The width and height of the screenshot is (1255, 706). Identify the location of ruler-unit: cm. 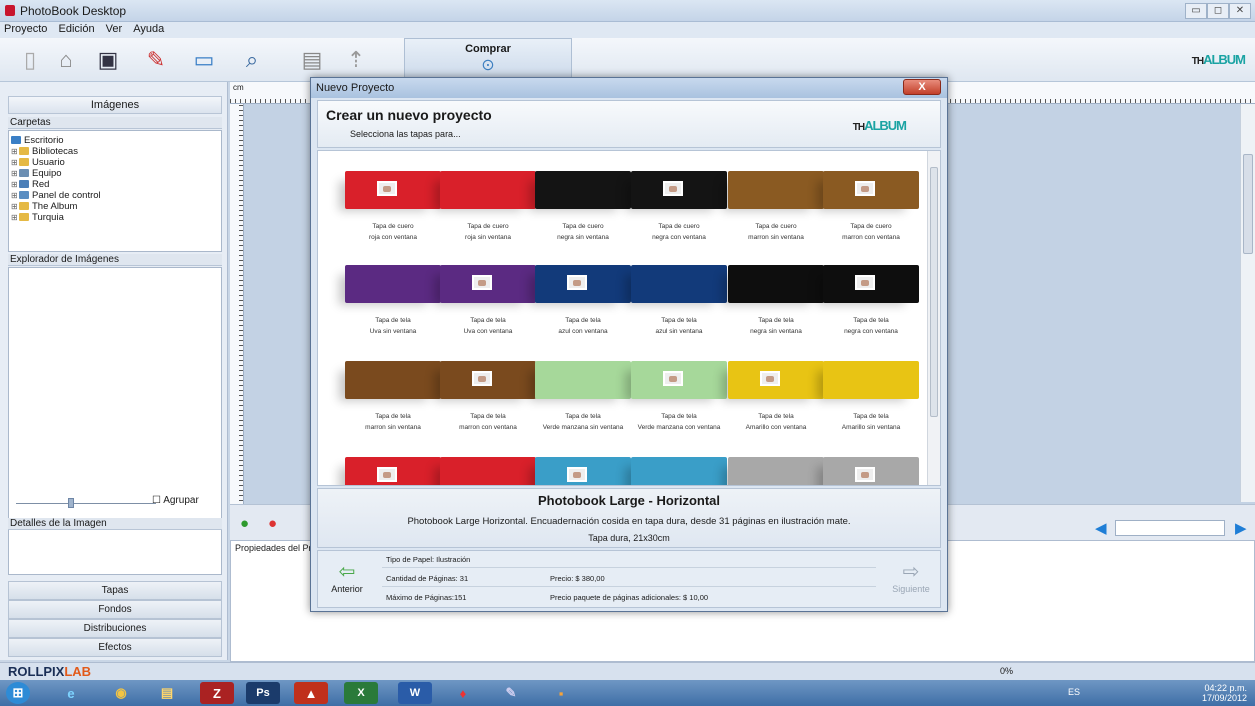
(238, 87).